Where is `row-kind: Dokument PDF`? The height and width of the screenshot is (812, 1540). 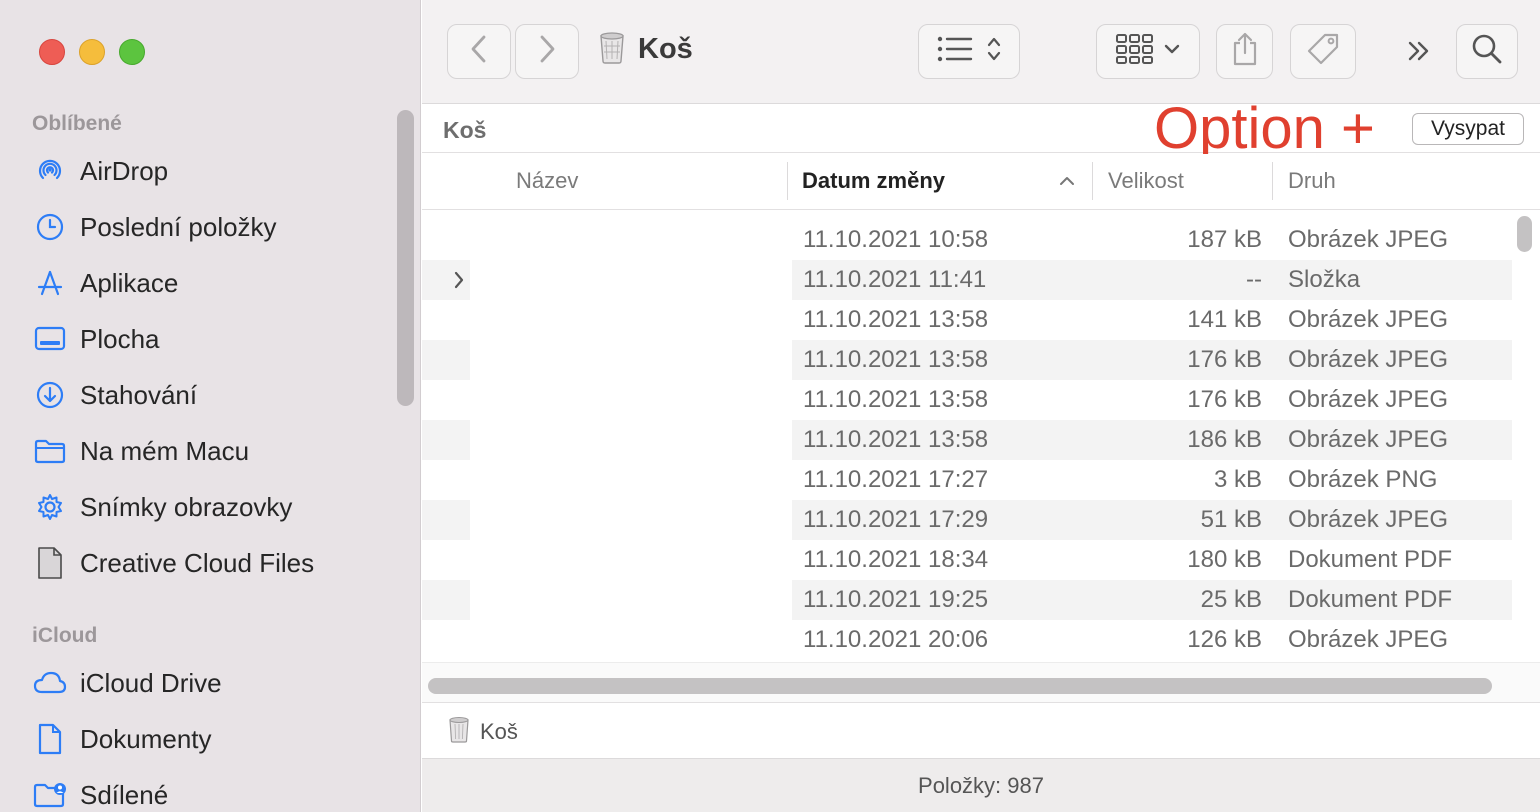 row-kind: Dokument PDF is located at coordinates (1370, 599).